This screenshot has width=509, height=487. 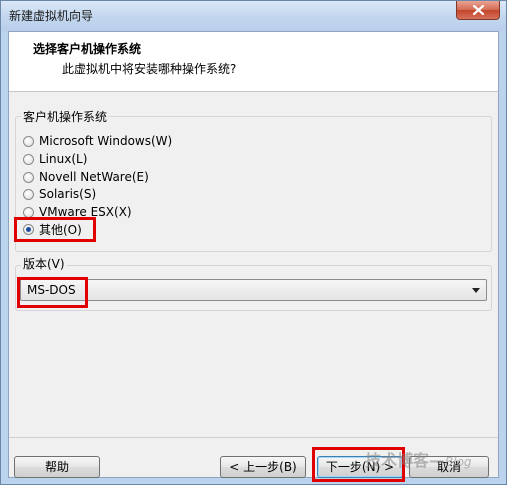 I want to click on radio-option-other: 其他(O), so click(x=52, y=229).